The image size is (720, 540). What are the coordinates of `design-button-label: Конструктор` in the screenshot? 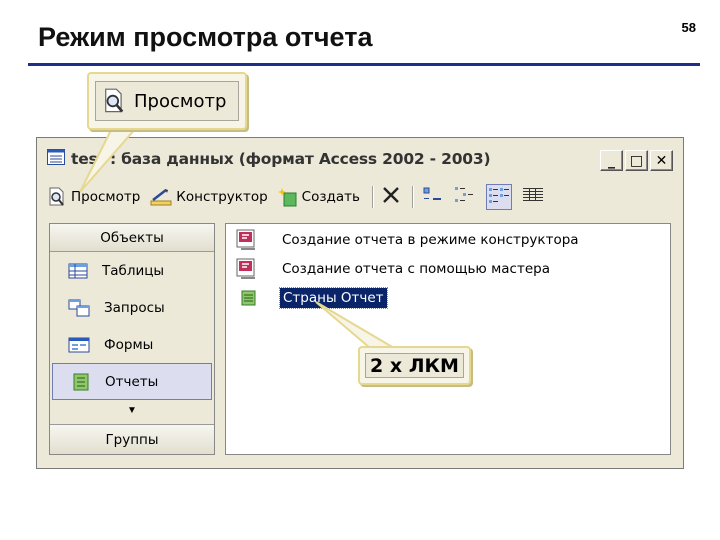 It's located at (222, 197).